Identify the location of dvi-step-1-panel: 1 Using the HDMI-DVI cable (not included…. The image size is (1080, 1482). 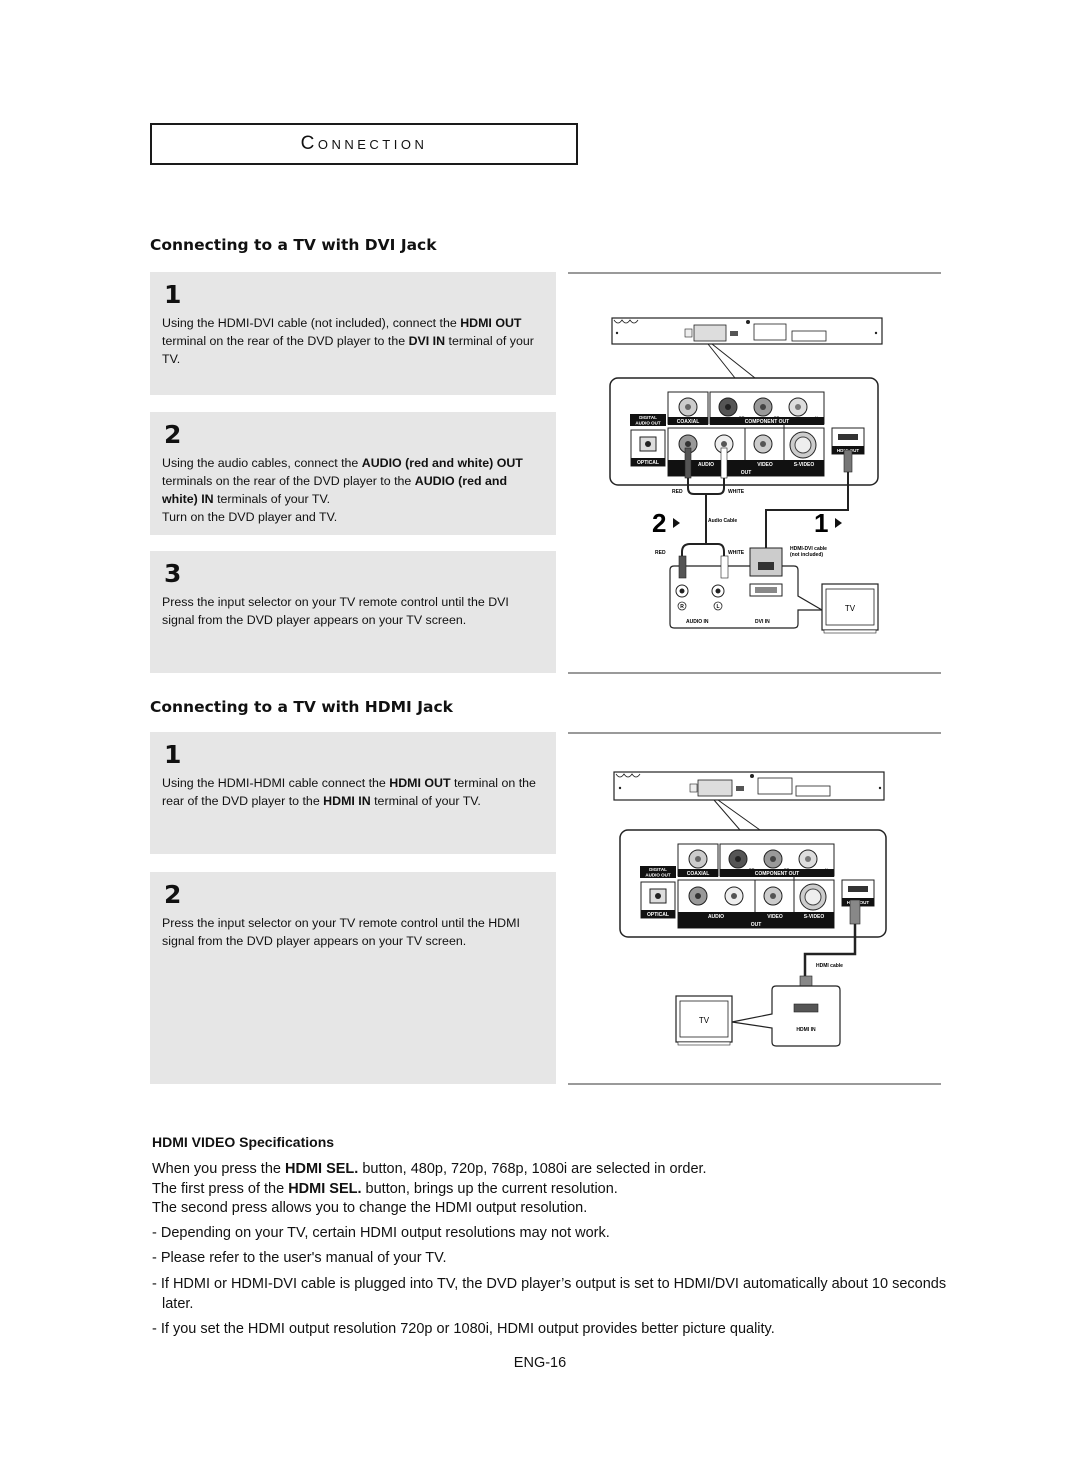
(353, 333).